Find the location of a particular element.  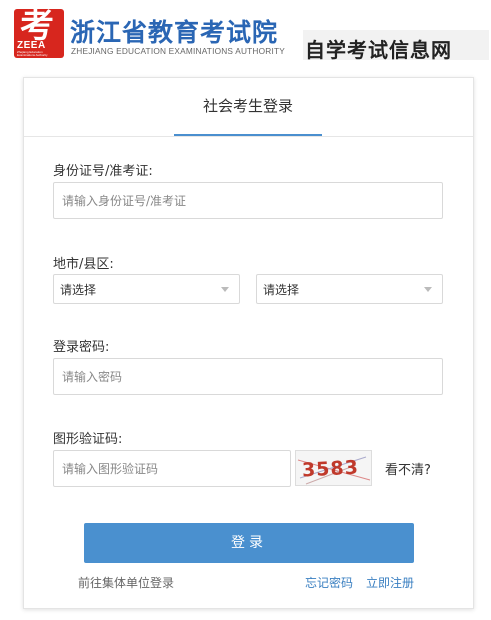

logo-character: 考 is located at coordinates (37, 26).